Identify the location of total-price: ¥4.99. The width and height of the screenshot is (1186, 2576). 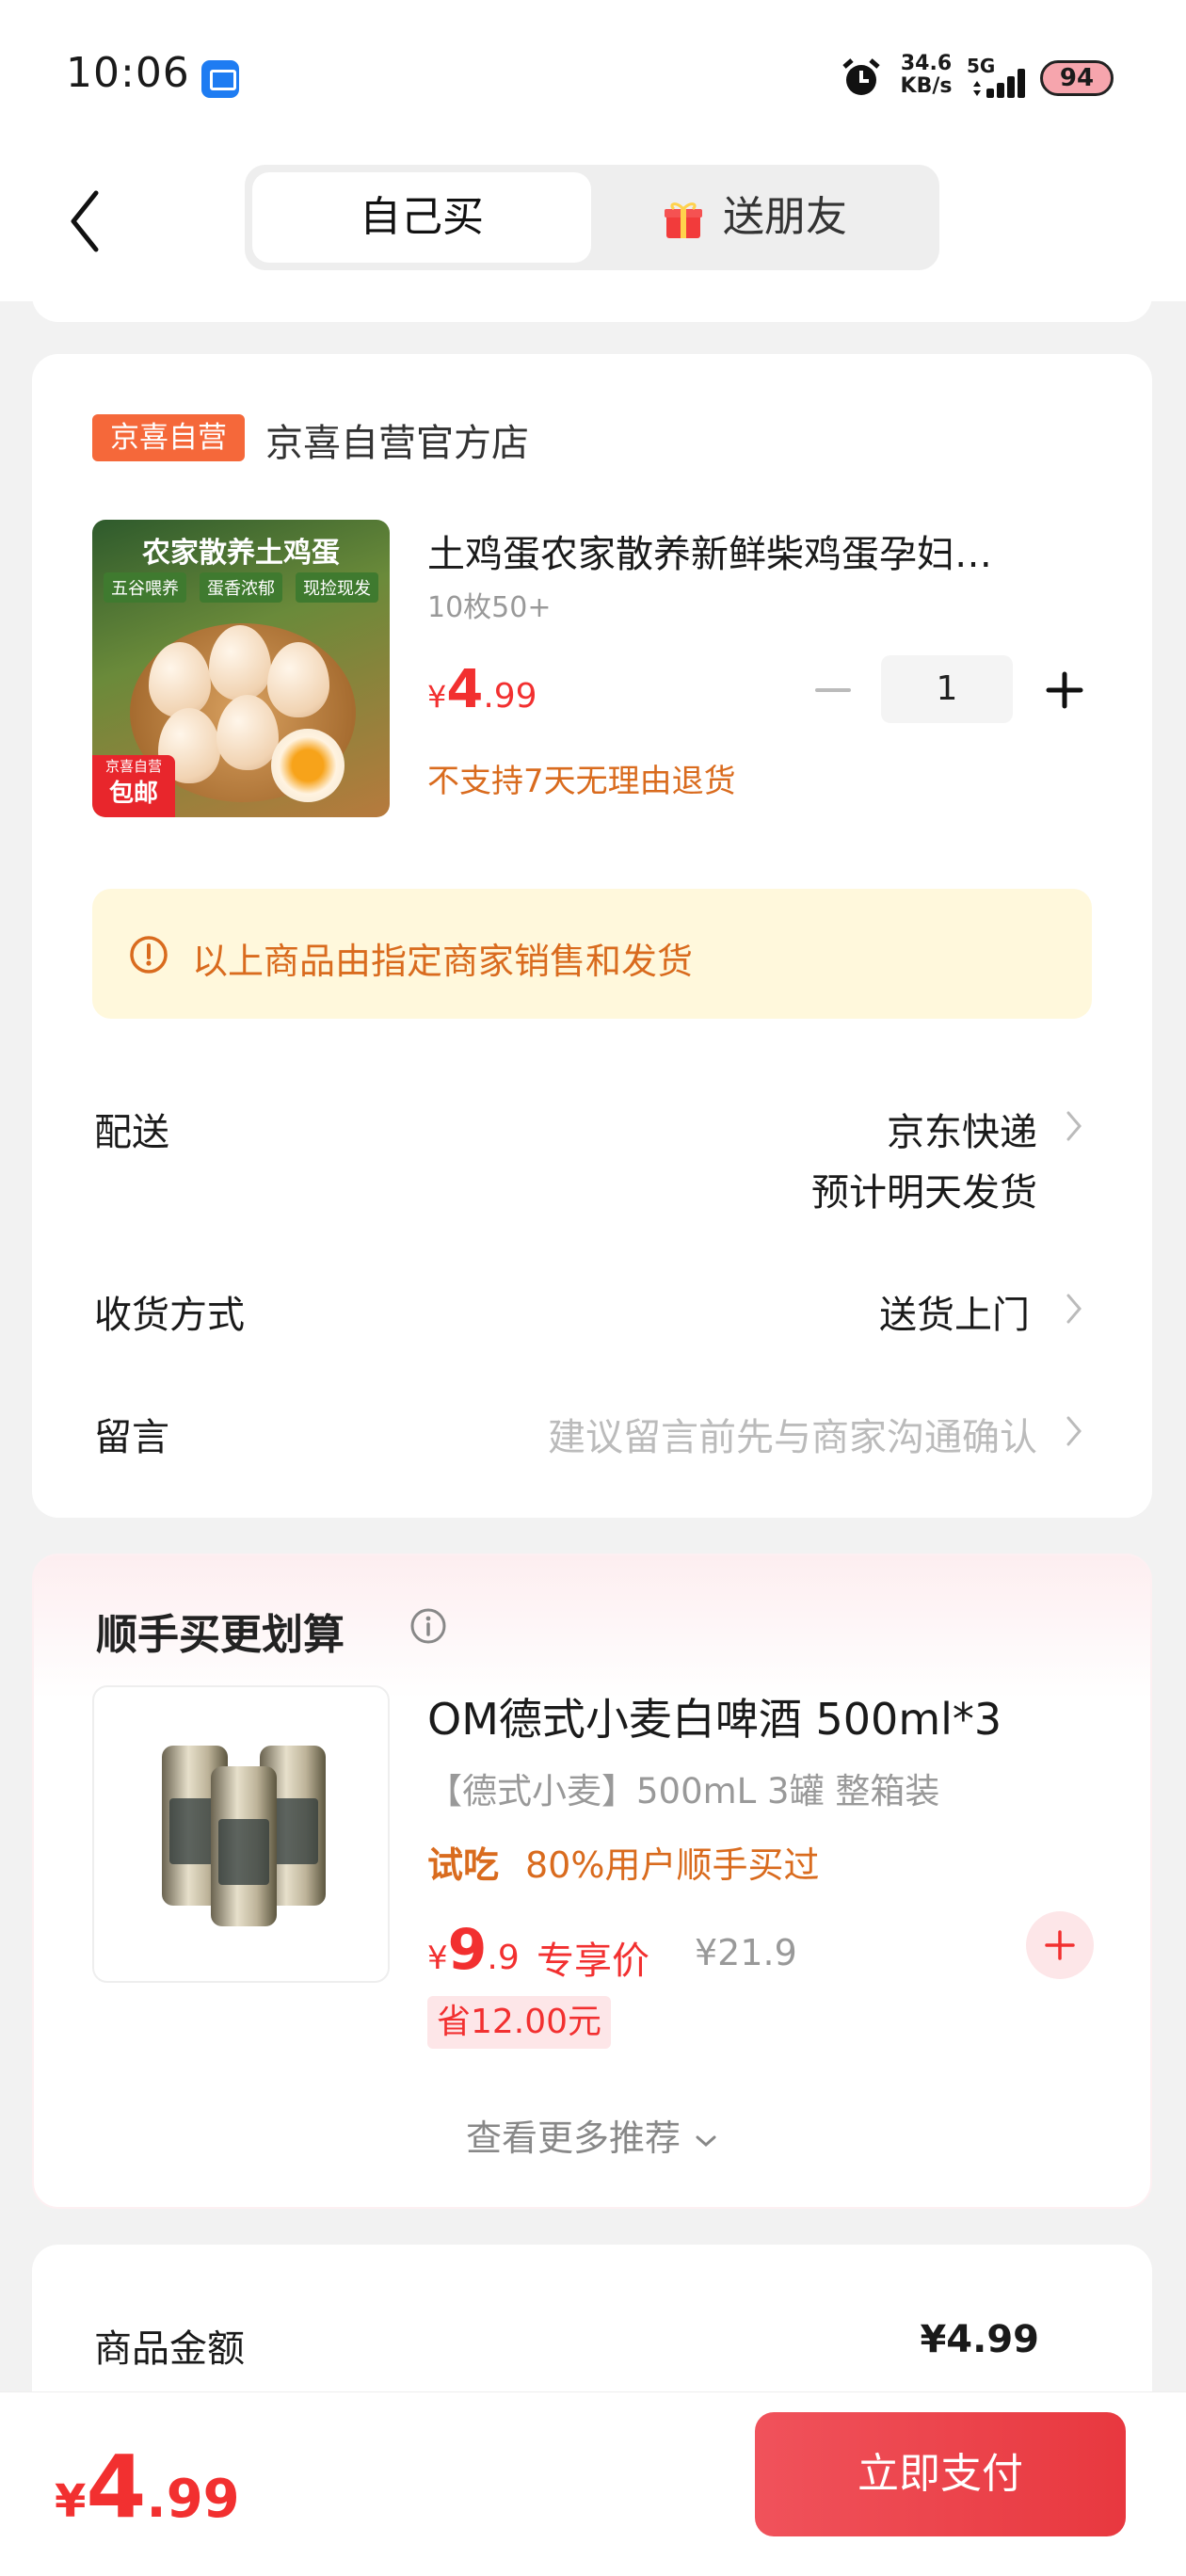
(147, 2487).